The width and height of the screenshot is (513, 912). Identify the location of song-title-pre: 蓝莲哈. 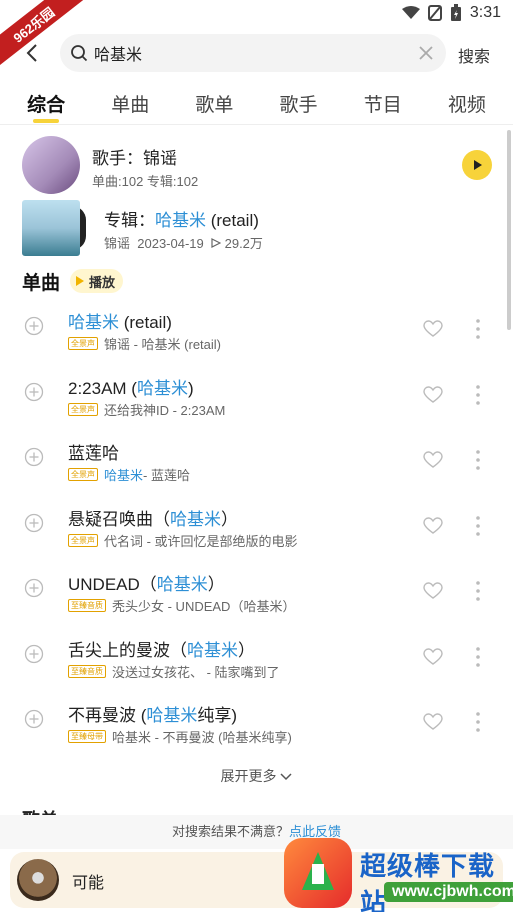
(93, 453).